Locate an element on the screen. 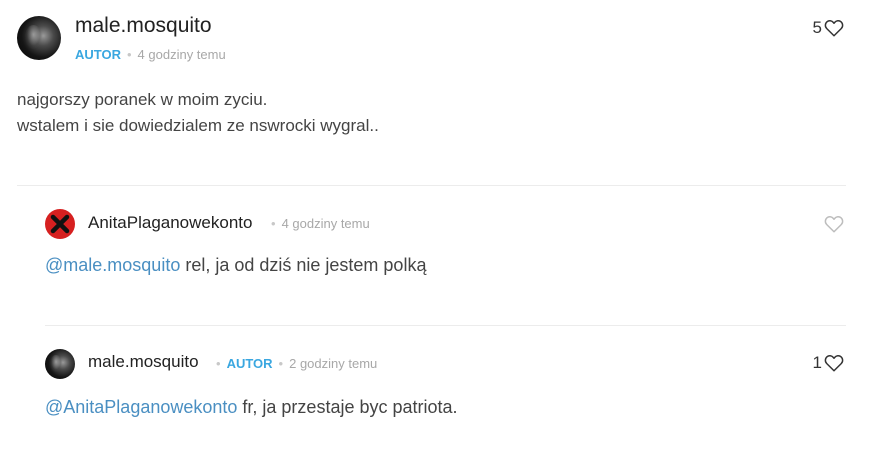 The image size is (877, 451). reply-timestamp: 2 godziny temu is located at coordinates (333, 363).